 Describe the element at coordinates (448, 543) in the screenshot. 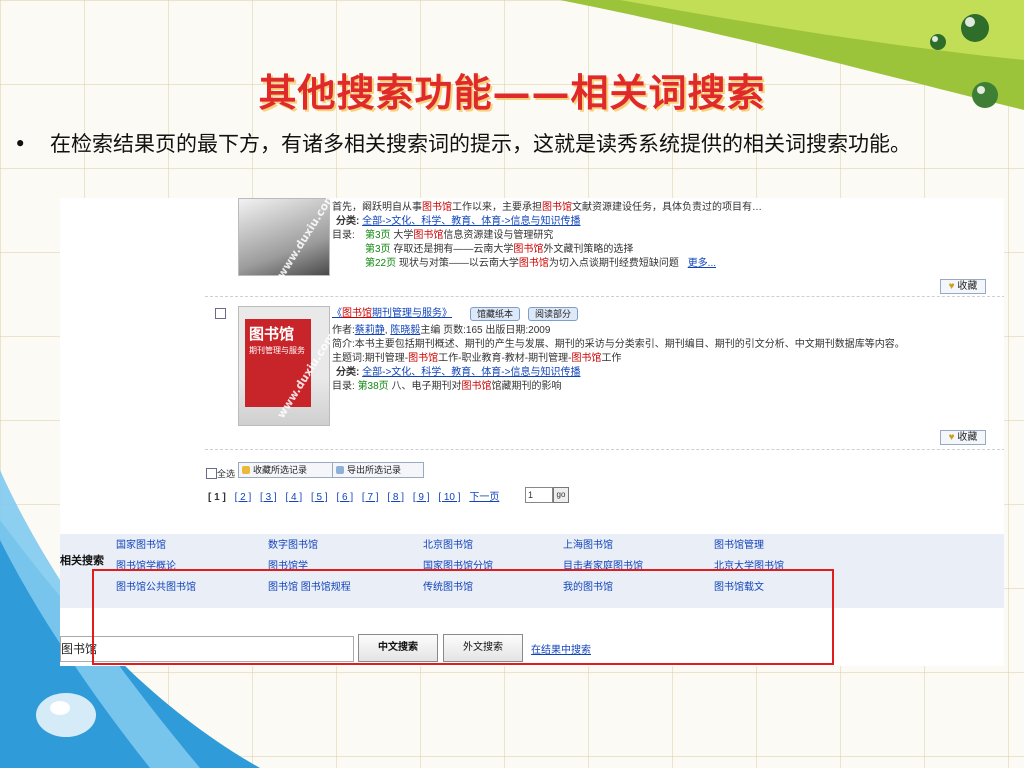

I see `related-term-link: 北京图书馆` at that location.